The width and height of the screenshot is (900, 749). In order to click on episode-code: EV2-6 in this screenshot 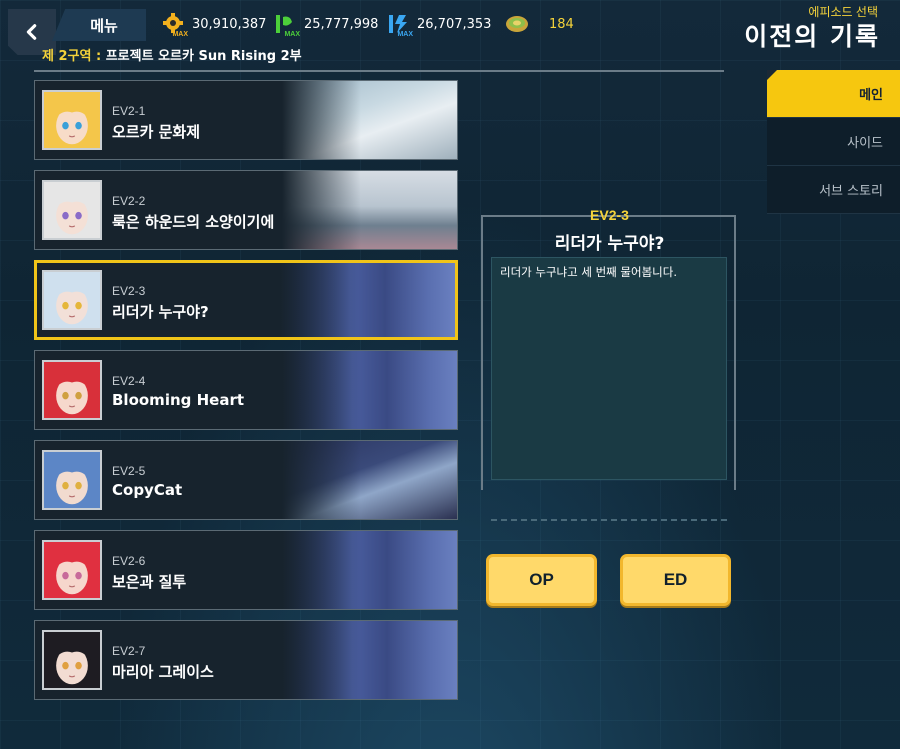, I will do `click(129, 561)`.